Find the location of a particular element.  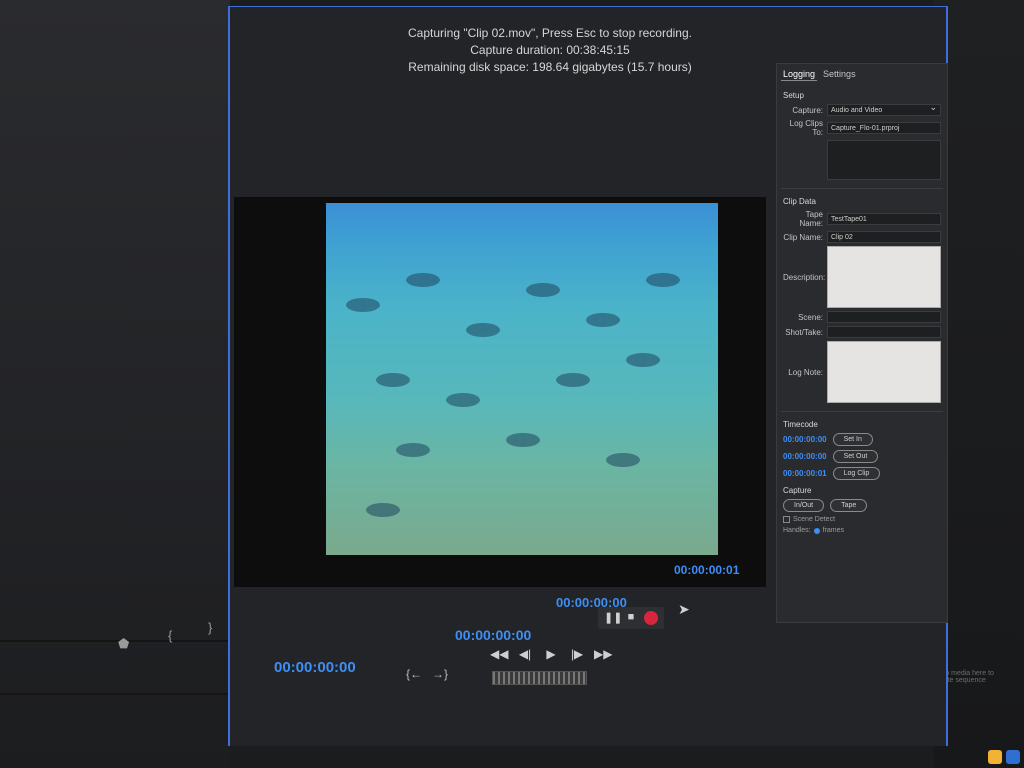

scene-input is located at coordinates (884, 317).